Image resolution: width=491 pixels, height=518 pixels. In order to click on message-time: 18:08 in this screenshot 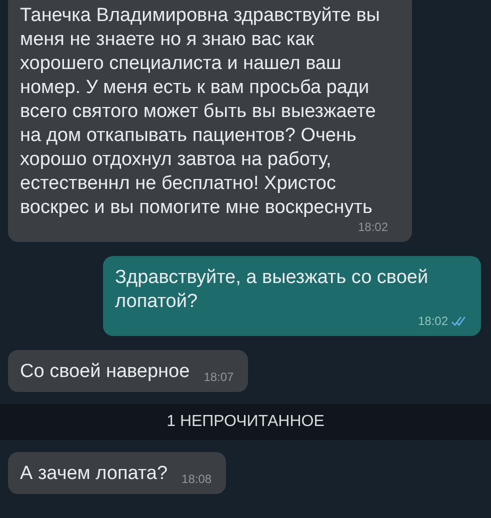, I will do `click(197, 479)`.